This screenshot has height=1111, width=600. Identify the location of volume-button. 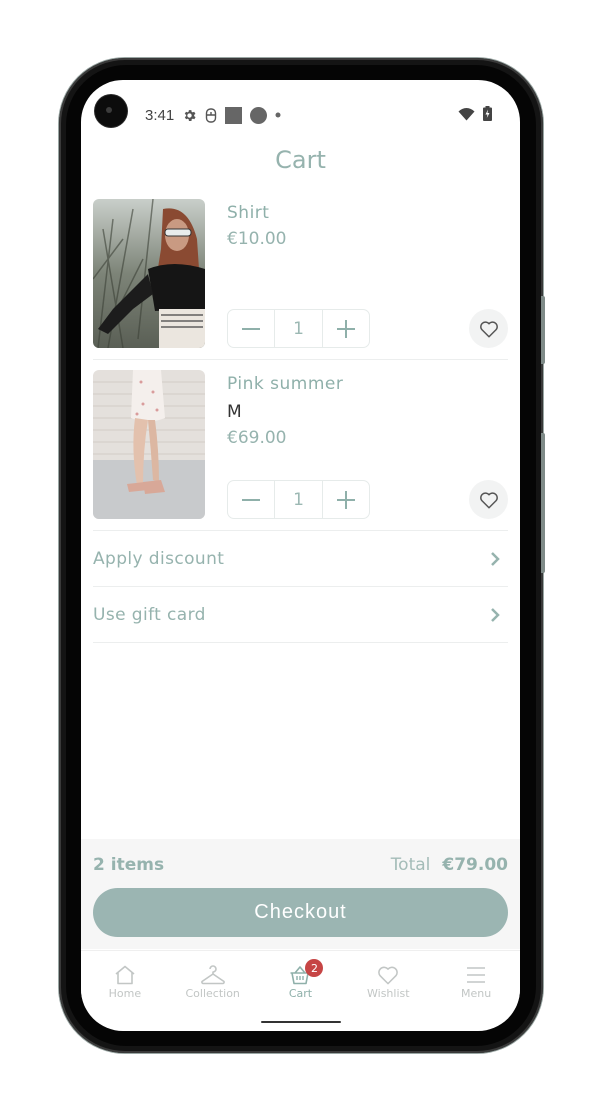
(543, 503).